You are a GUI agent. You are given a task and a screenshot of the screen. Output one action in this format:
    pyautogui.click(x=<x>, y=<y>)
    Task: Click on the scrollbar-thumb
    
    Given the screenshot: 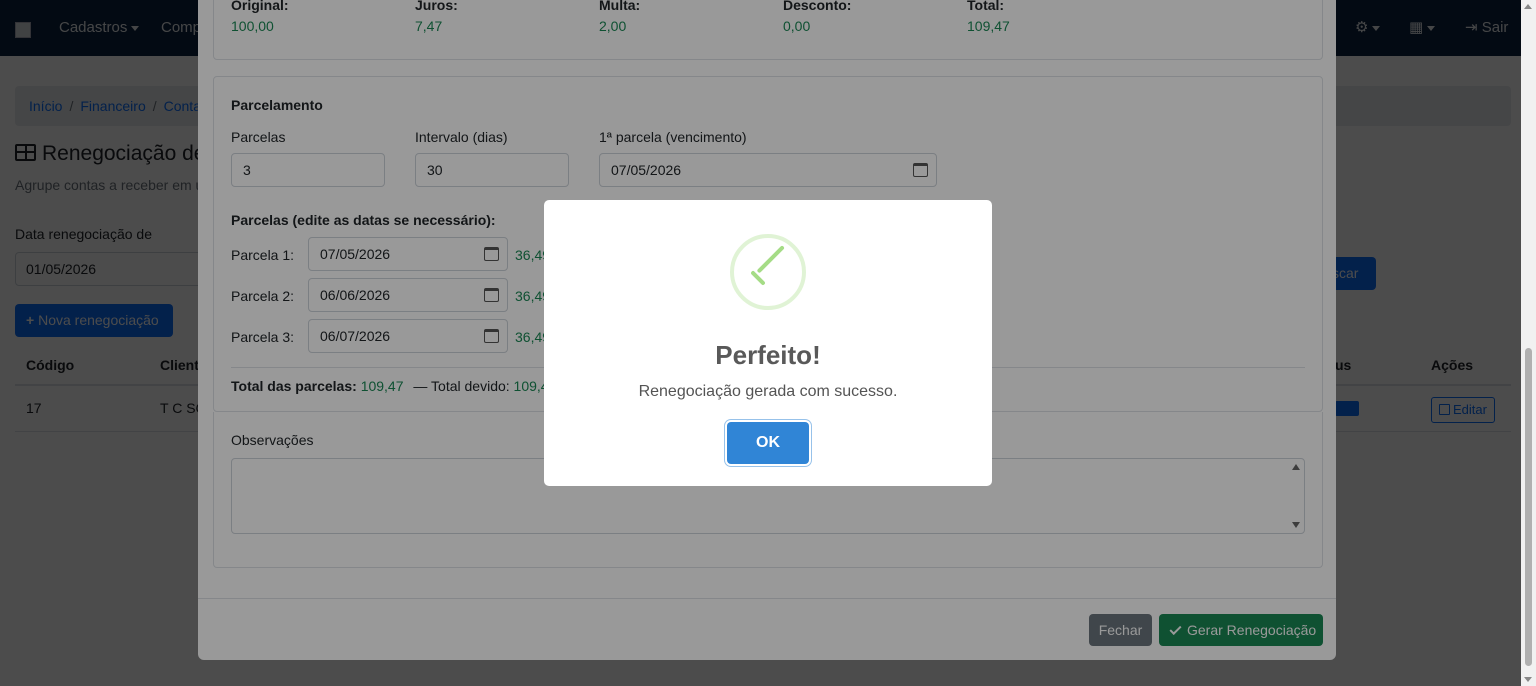 What is the action you would take?
    pyautogui.click(x=1528, y=507)
    